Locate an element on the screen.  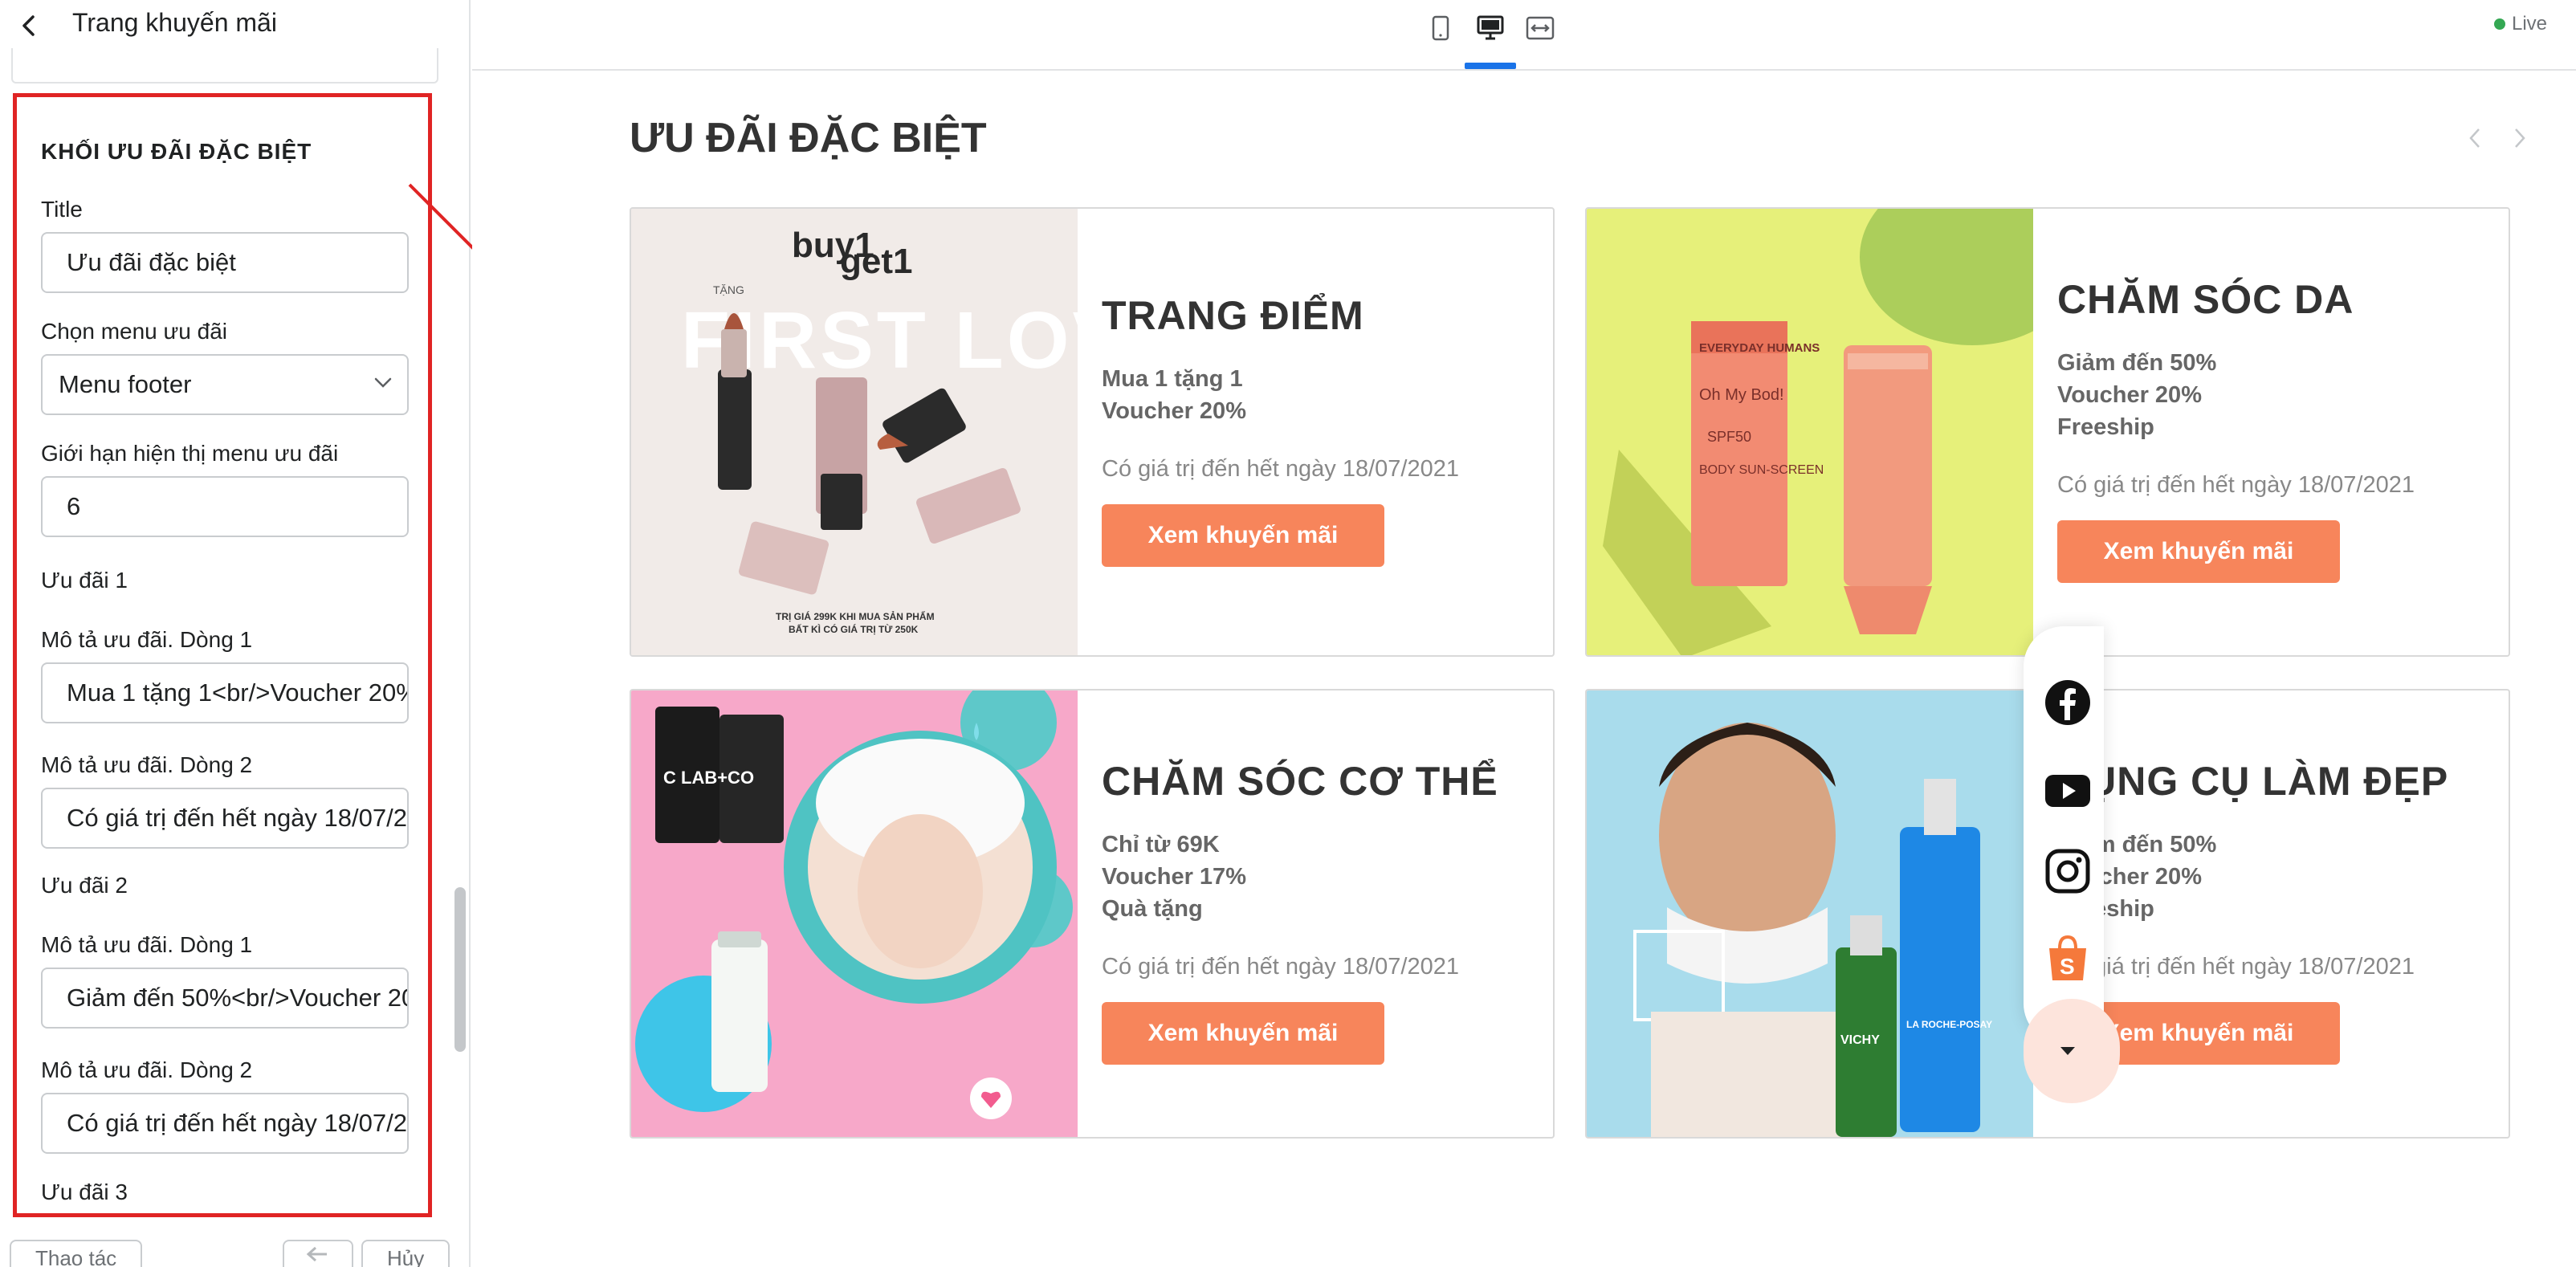
carousel-prev-button is located at coordinates (2475, 138).